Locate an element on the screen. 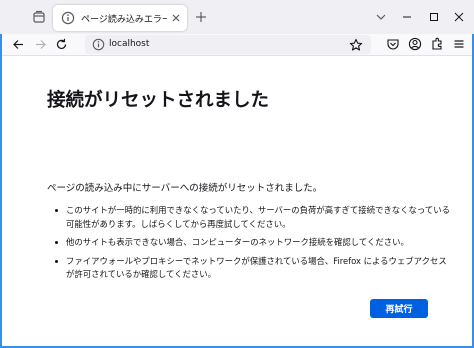  tab-strip: ページ読み込みエラー is located at coordinates (237, 17).